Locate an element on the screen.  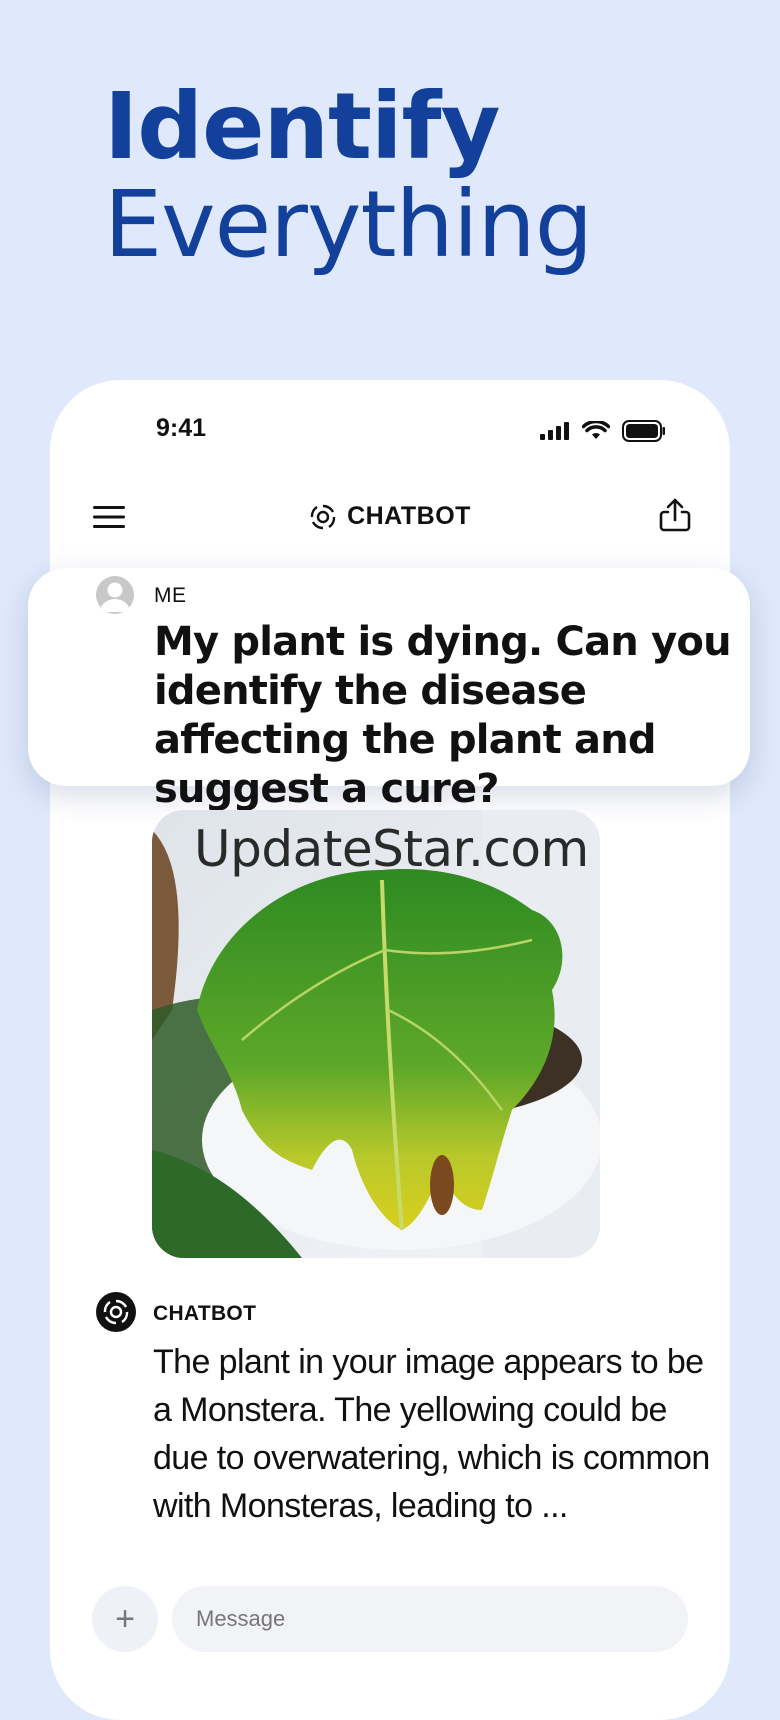
plus-icon: + is located at coordinates (125, 1619).